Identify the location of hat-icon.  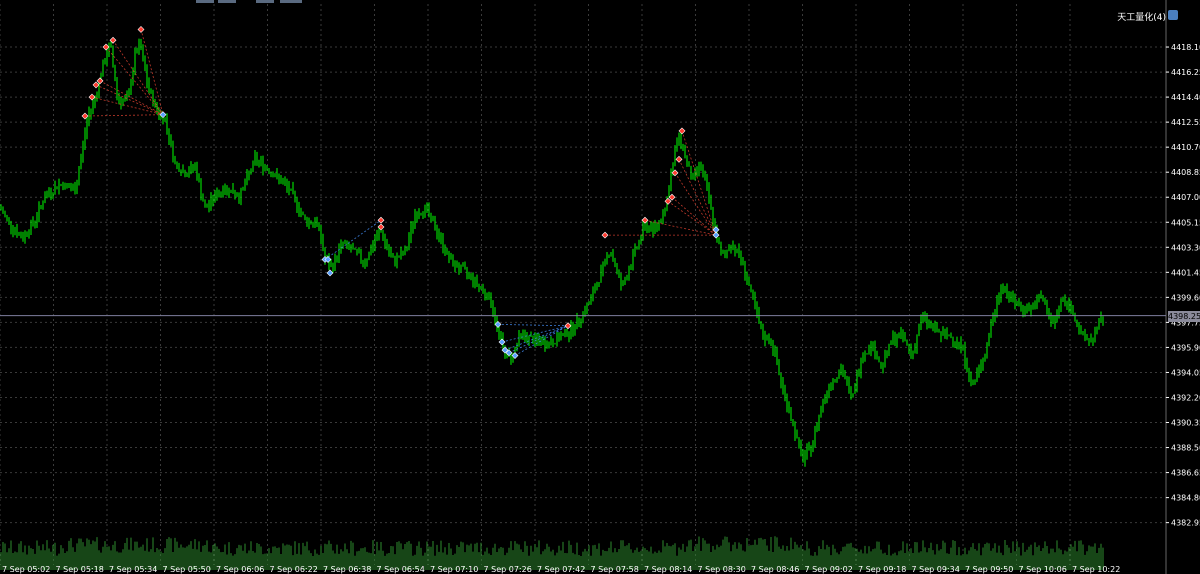
(1173, 15).